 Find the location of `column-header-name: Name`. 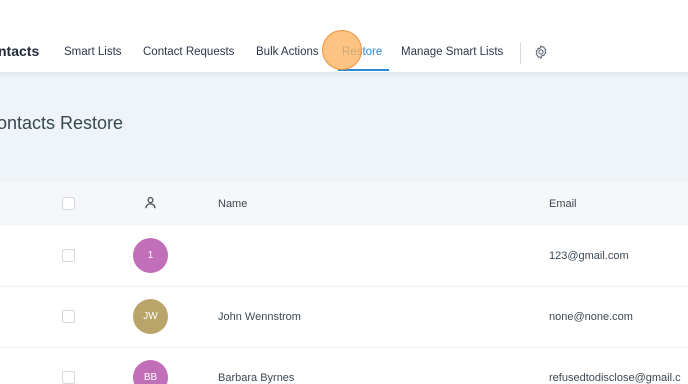

column-header-name: Name is located at coordinates (232, 204).